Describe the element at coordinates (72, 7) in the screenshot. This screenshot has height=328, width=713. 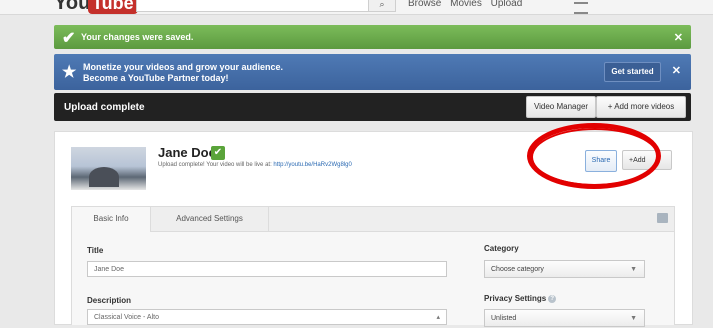
I see `youtube-logo-you: You` at that location.